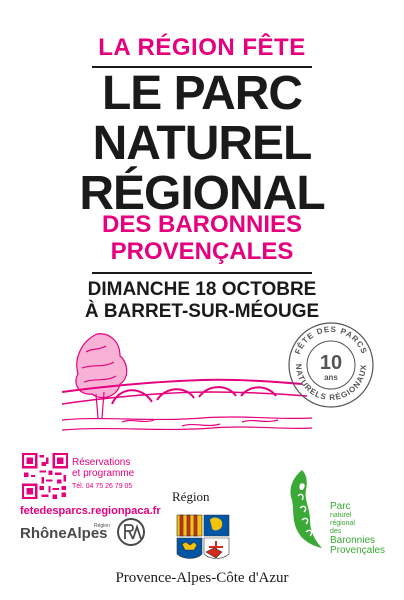  Describe the element at coordinates (191, 496) in the screenshot. I see `region-label: Région` at that location.